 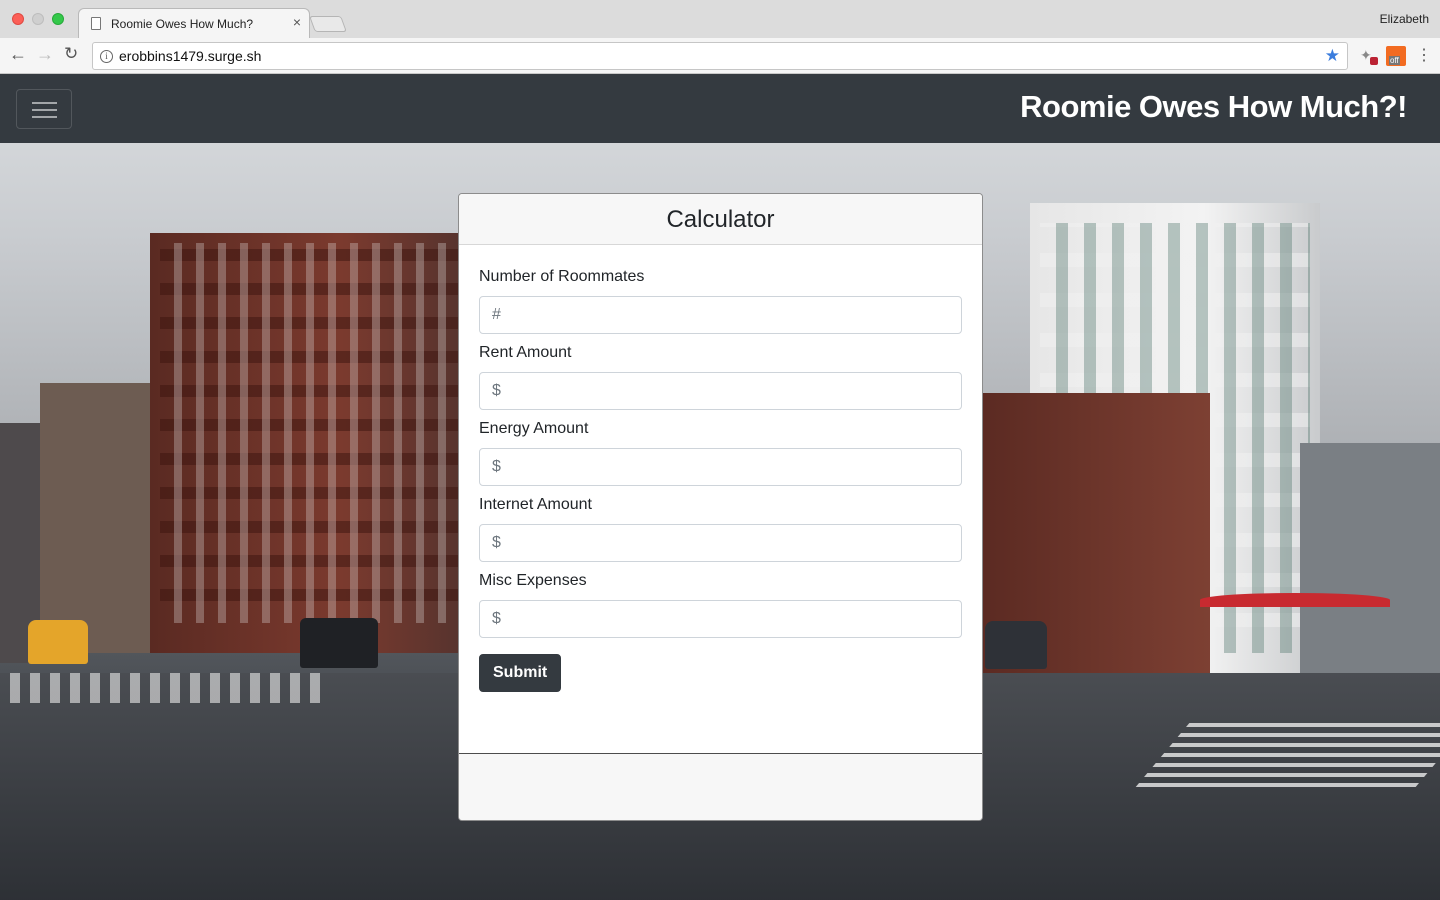 I want to click on form-group-misc: Misc Expenses, so click(x=720, y=605).